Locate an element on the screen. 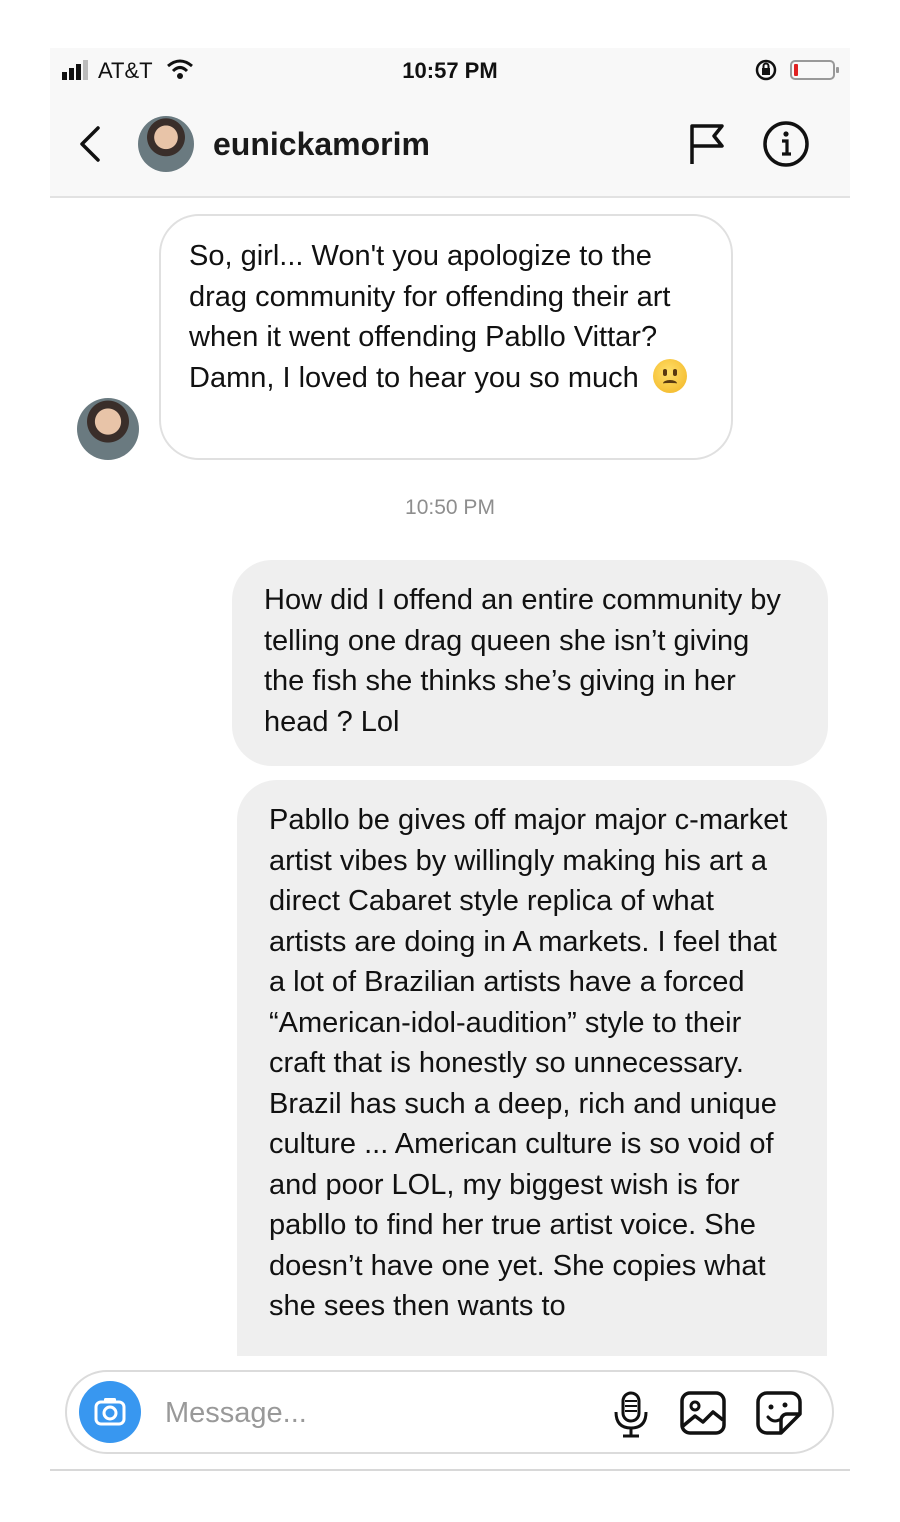 The height and width of the screenshot is (1522, 900). sender-avatar is located at coordinates (108, 429).